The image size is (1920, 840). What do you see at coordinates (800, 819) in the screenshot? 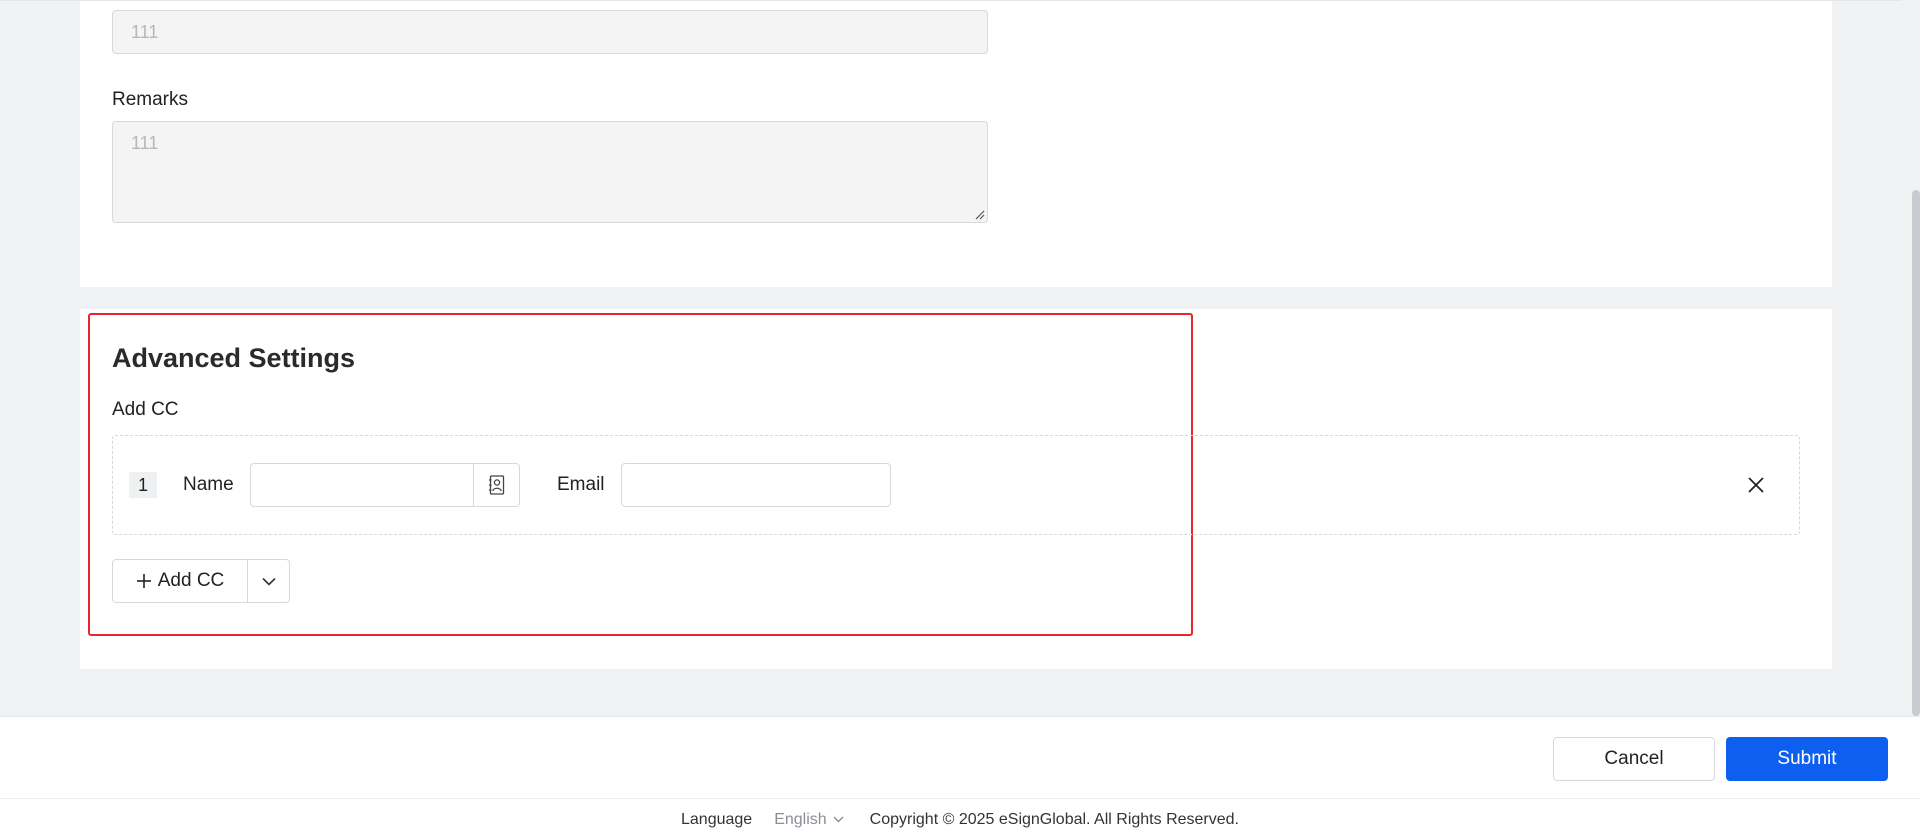
I see `language-value: English` at bounding box center [800, 819].